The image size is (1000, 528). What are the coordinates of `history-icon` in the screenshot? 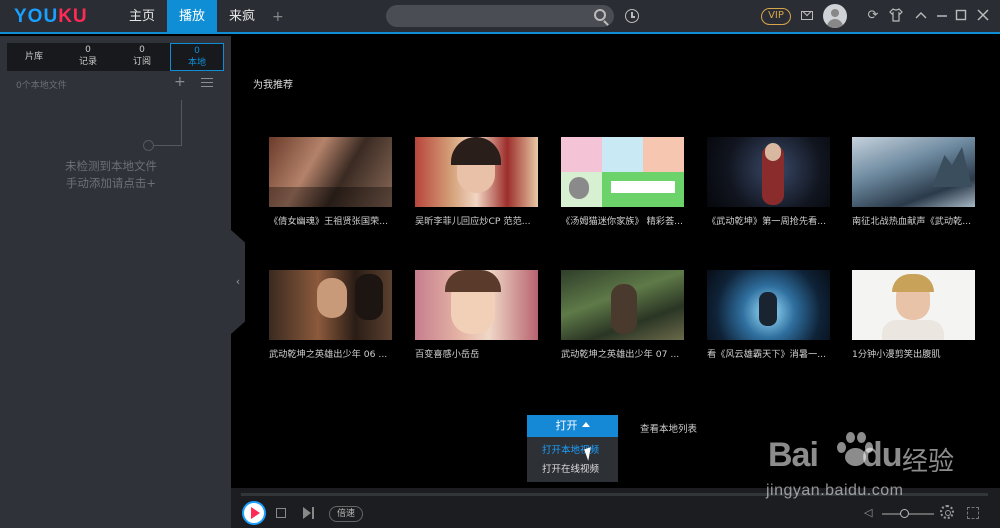 It's located at (632, 16).